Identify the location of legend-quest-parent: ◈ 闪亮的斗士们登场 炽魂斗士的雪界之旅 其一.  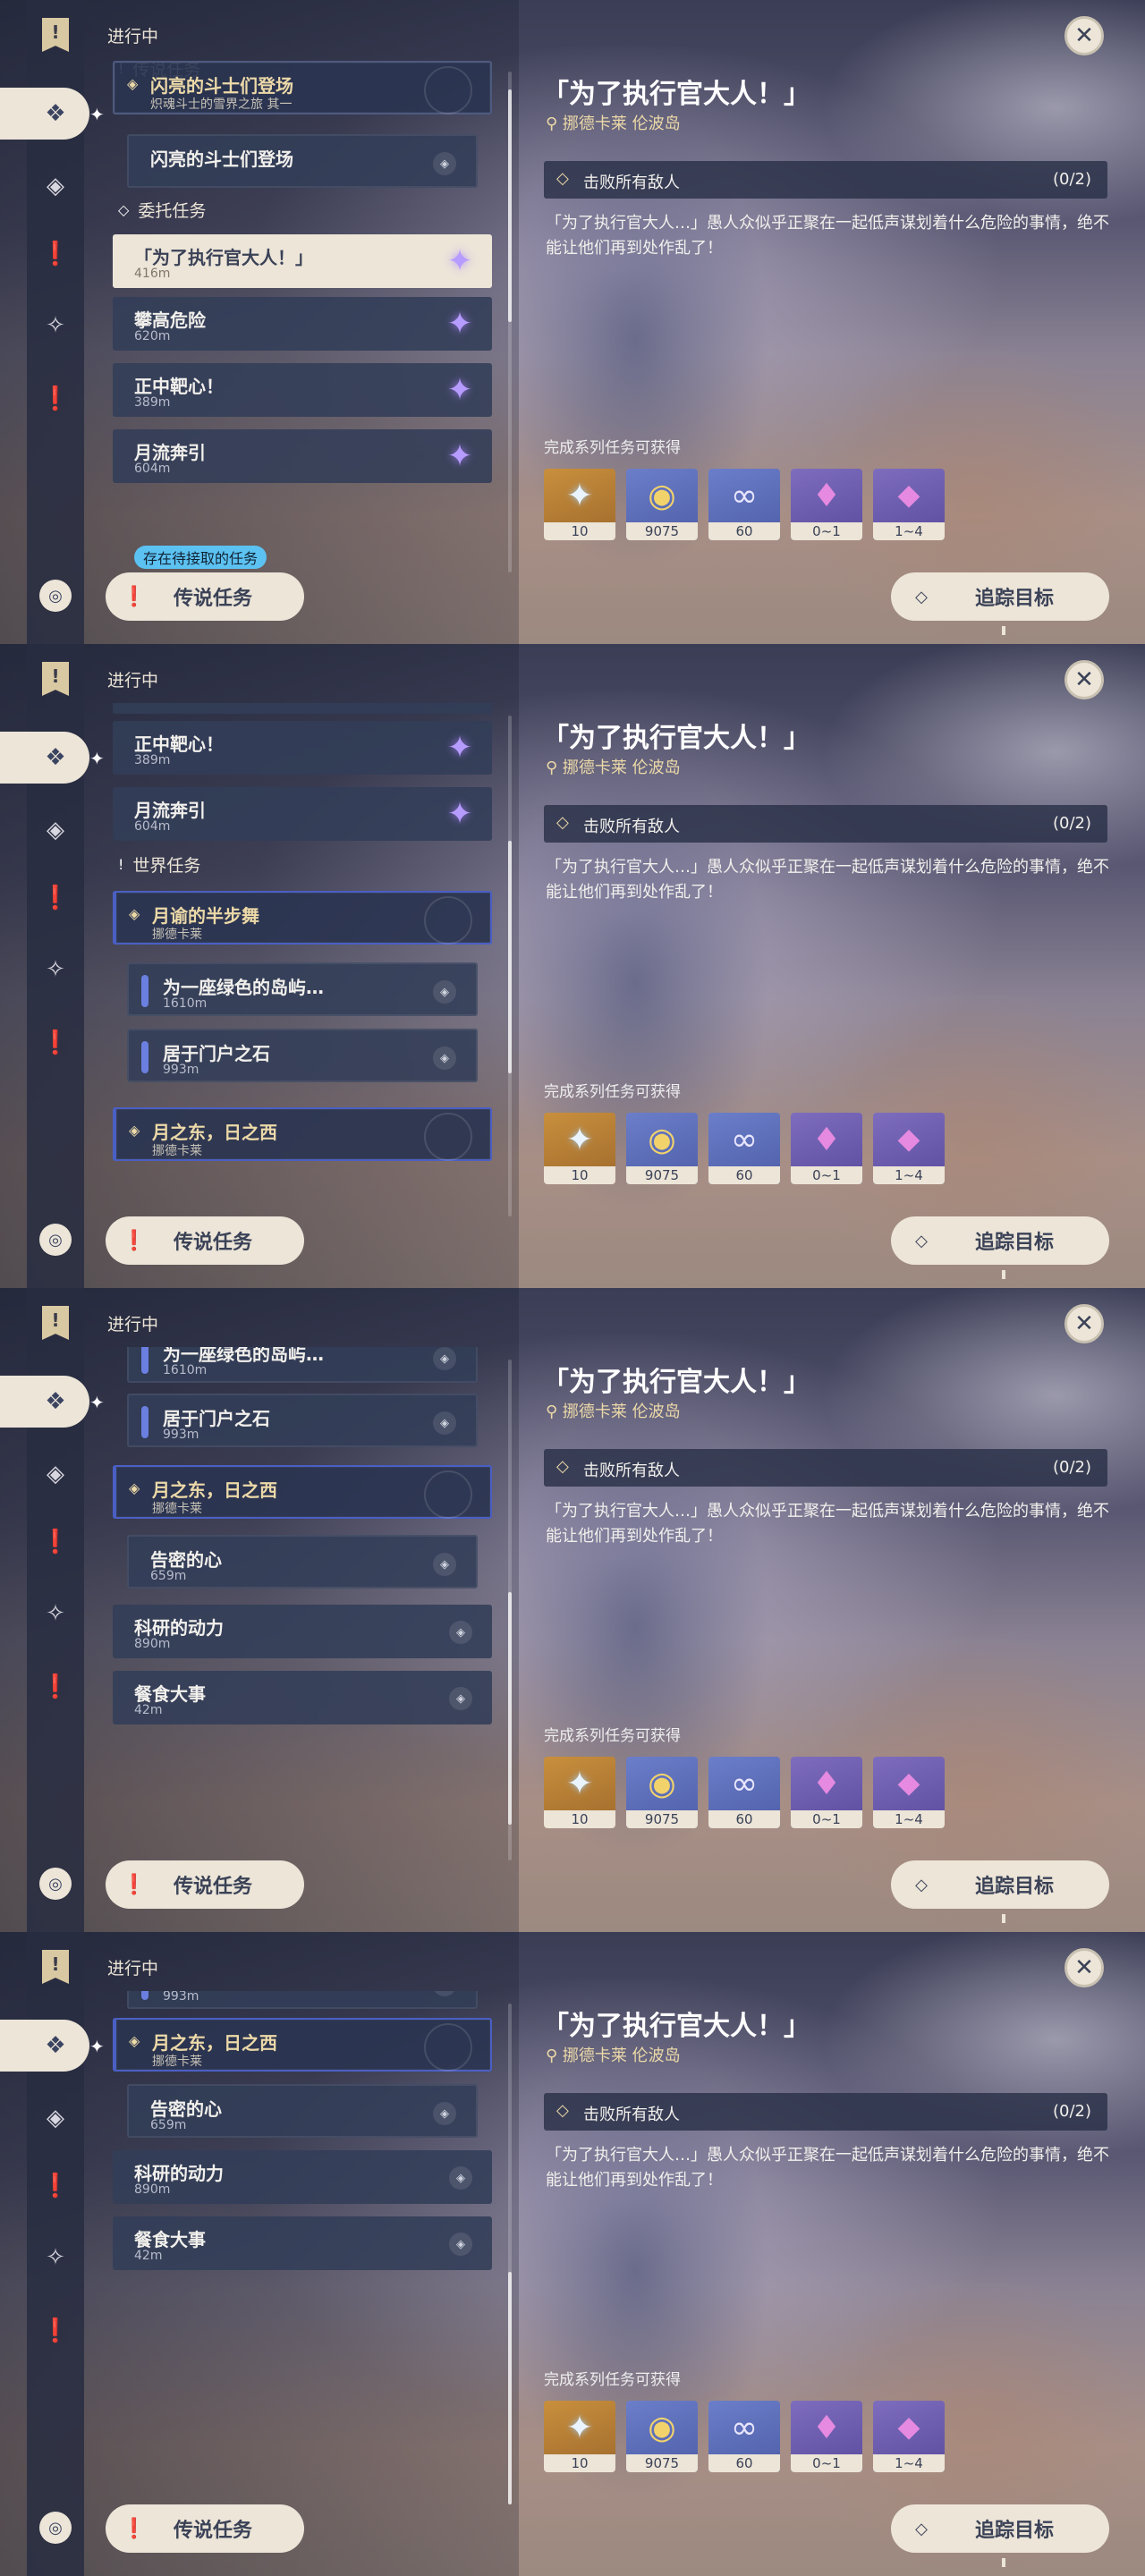
(302, 87).